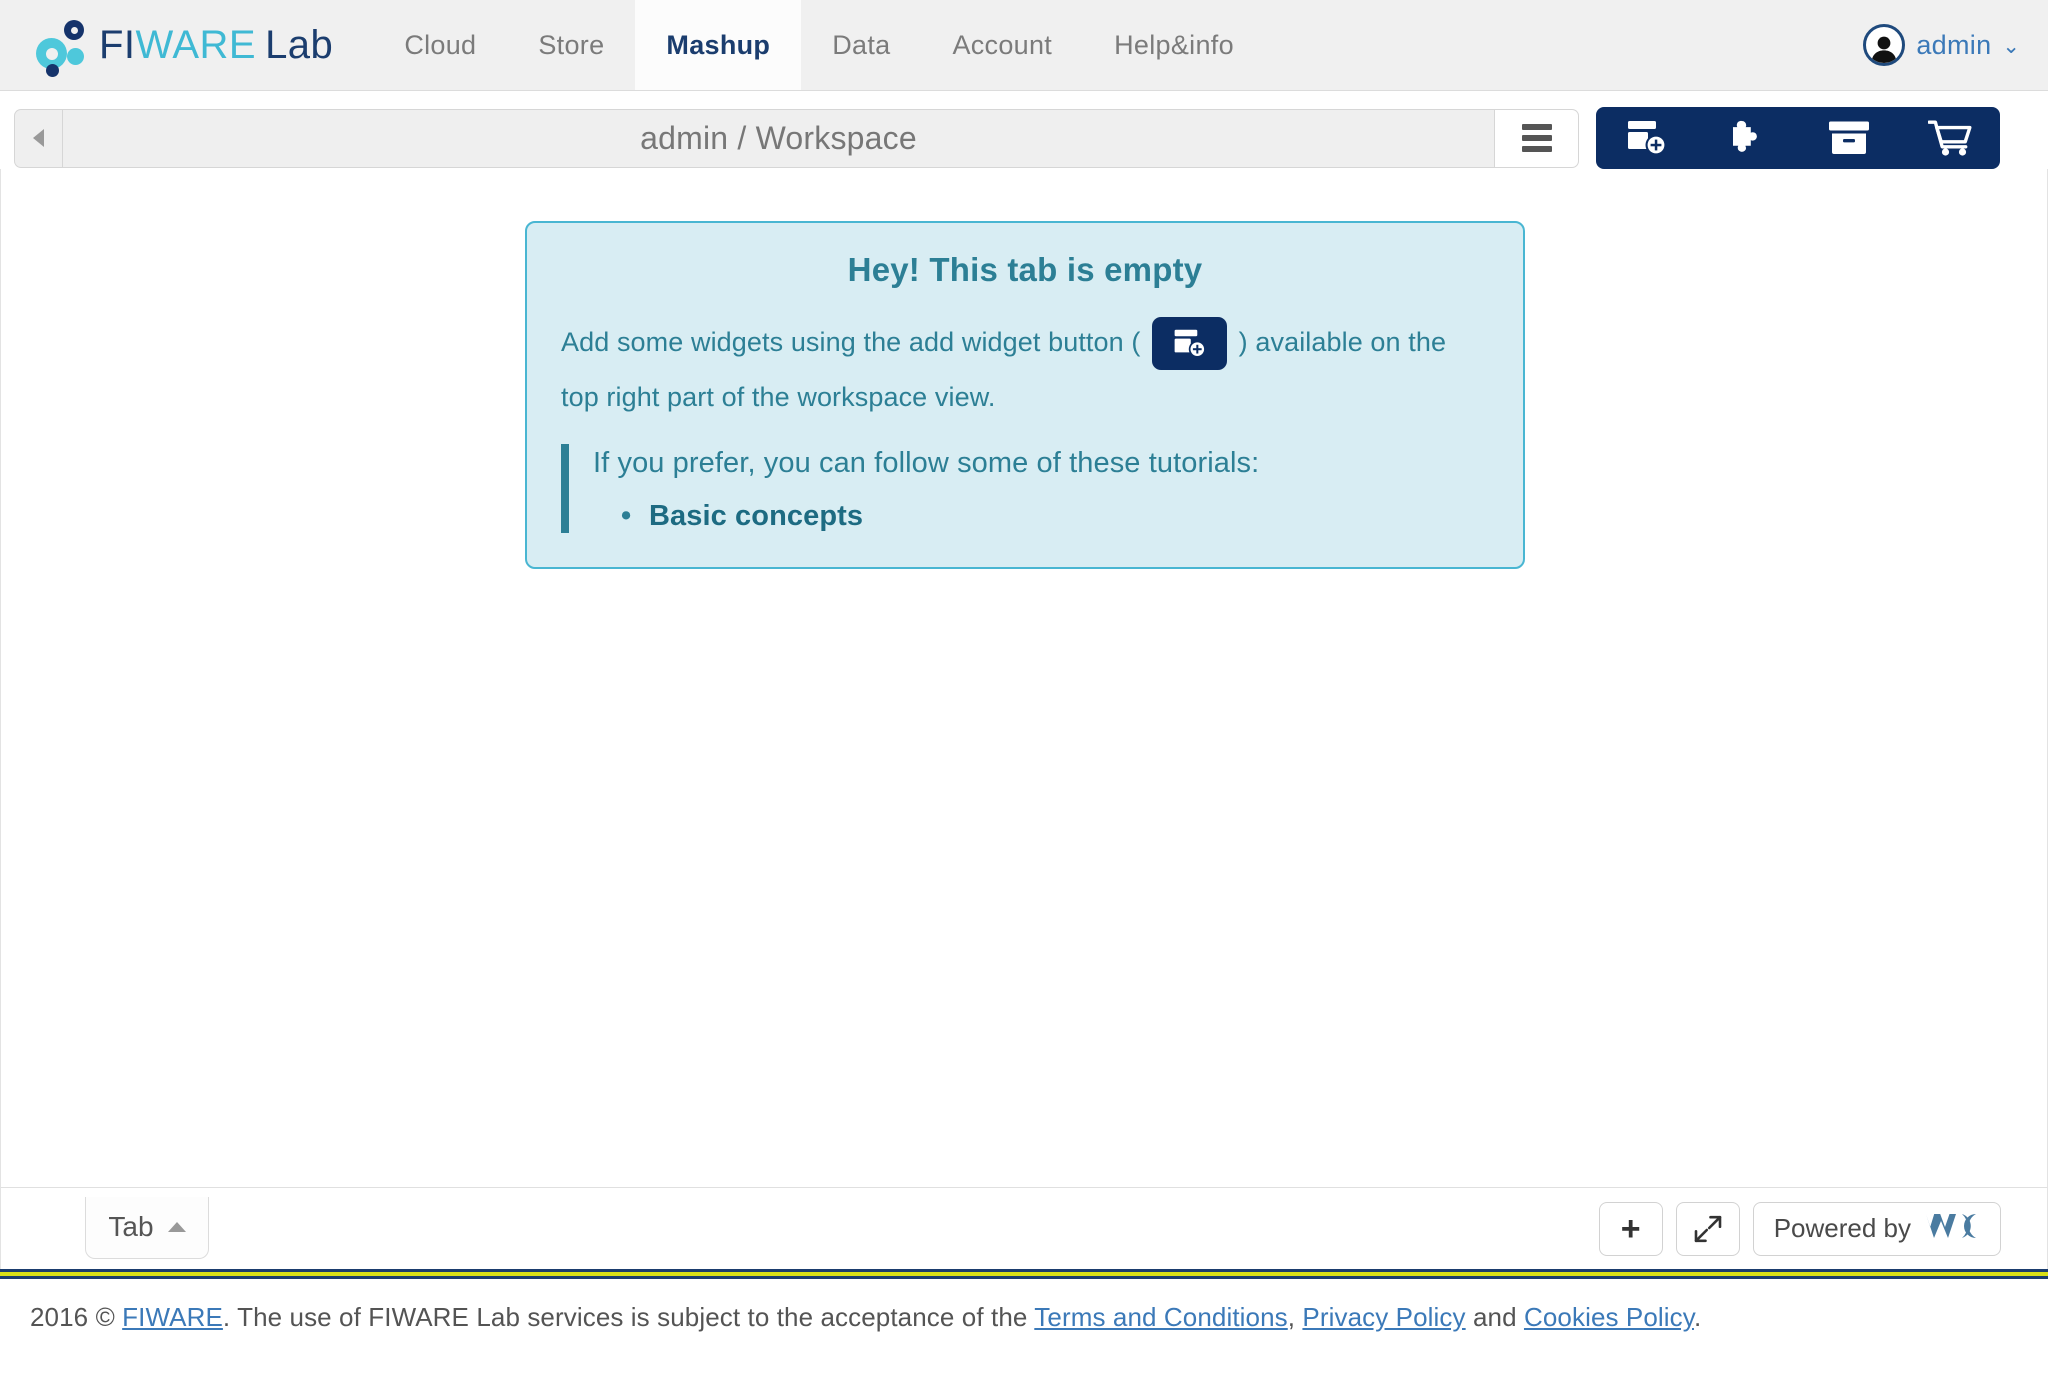  Describe the element at coordinates (1884, 45) in the screenshot. I see `avatar` at that location.